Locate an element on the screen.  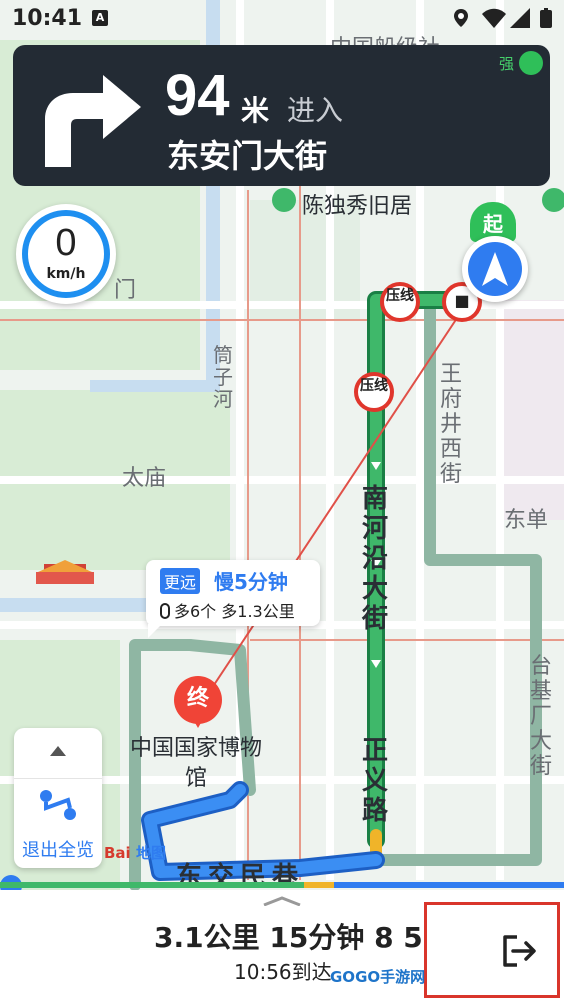
overview-controls: 退出全览 is located at coordinates (58, 798).